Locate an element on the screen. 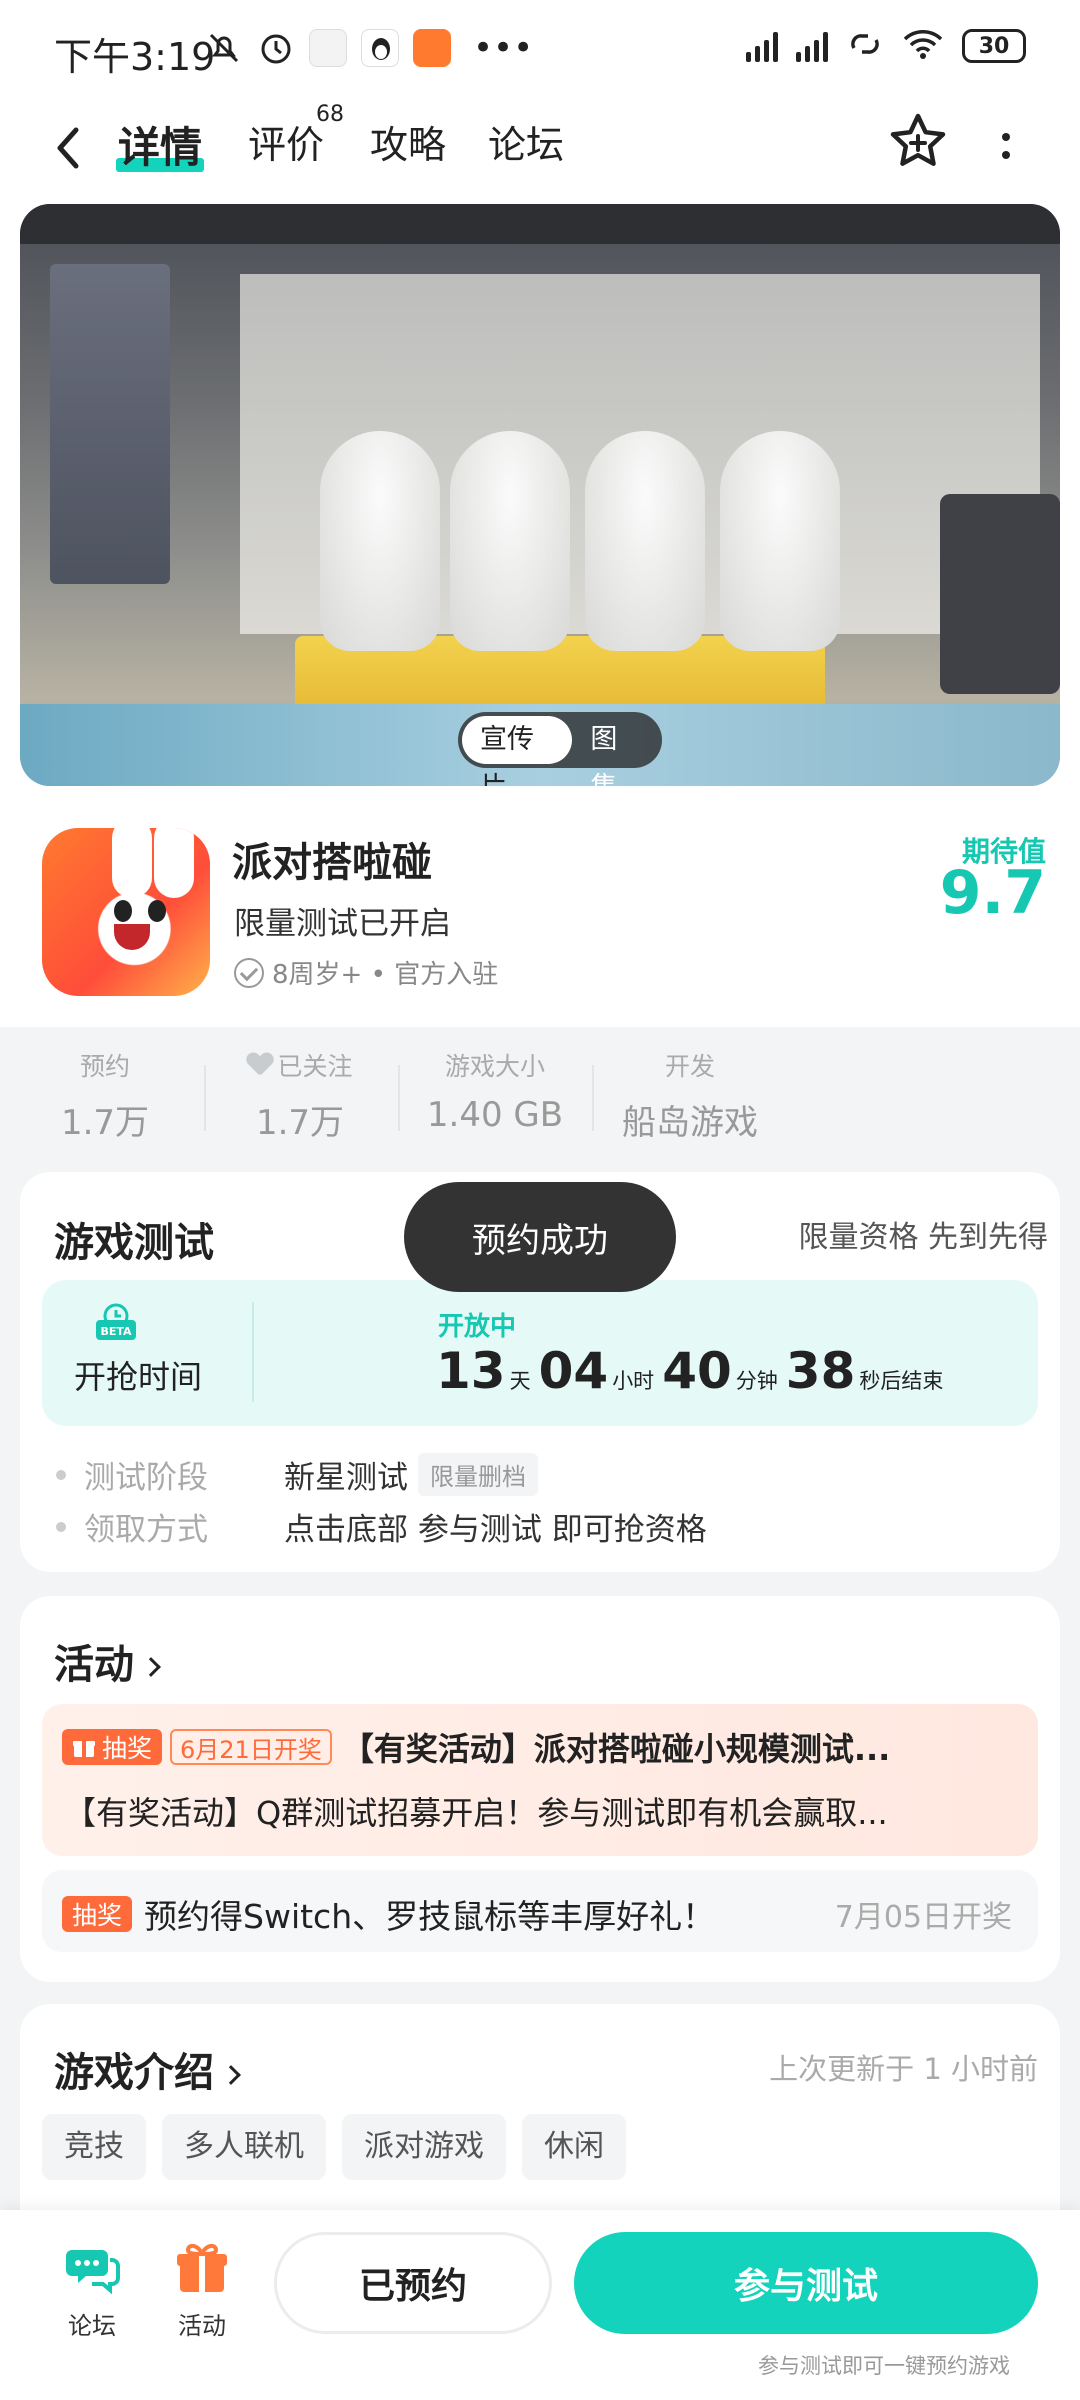  forum-chat-icon is located at coordinates (93, 2272).